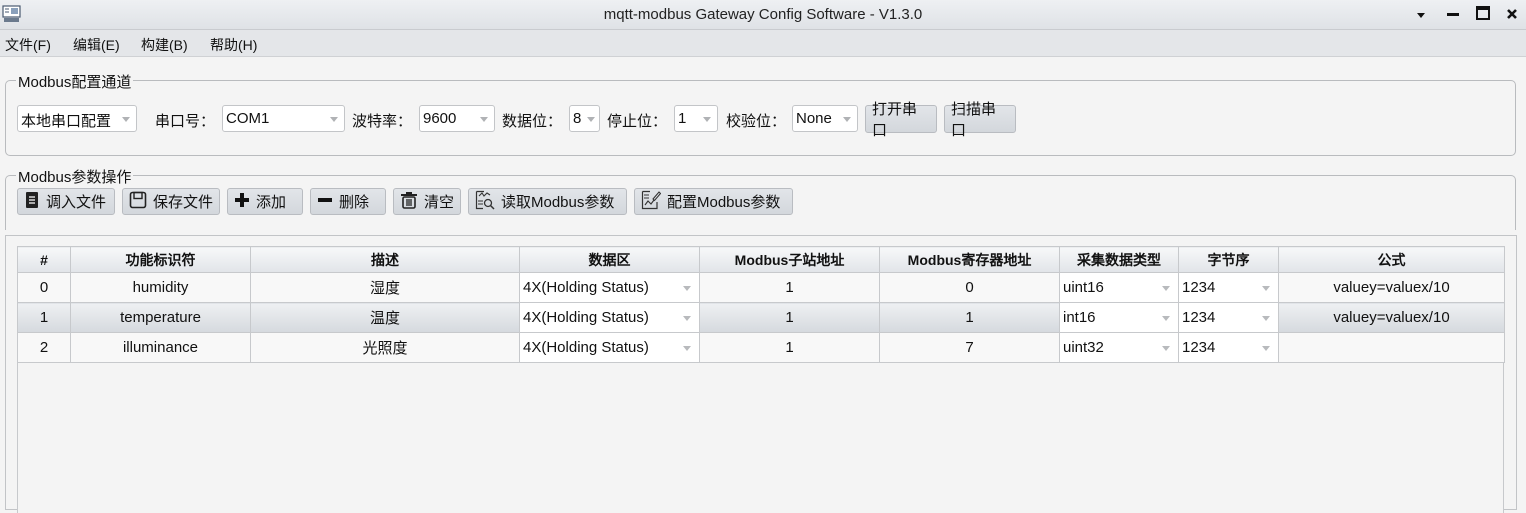 The width and height of the screenshot is (1526, 513). Describe the element at coordinates (160, 317) in the screenshot. I see `cell-identifier: temperature` at that location.